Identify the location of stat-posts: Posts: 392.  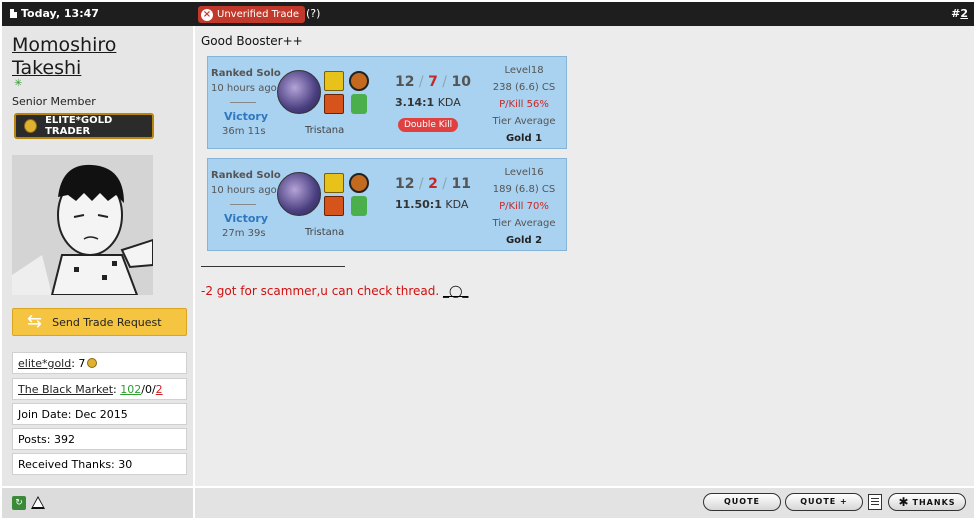
(99, 439).